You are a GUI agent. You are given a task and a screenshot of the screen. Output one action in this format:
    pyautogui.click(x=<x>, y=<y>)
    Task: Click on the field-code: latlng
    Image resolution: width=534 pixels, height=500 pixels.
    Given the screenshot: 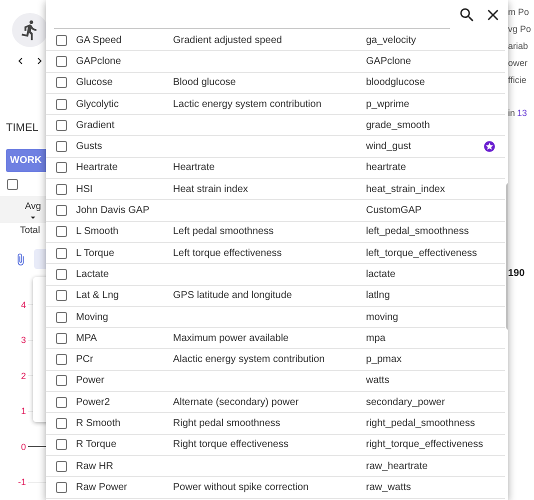 What is the action you would take?
    pyautogui.click(x=378, y=296)
    